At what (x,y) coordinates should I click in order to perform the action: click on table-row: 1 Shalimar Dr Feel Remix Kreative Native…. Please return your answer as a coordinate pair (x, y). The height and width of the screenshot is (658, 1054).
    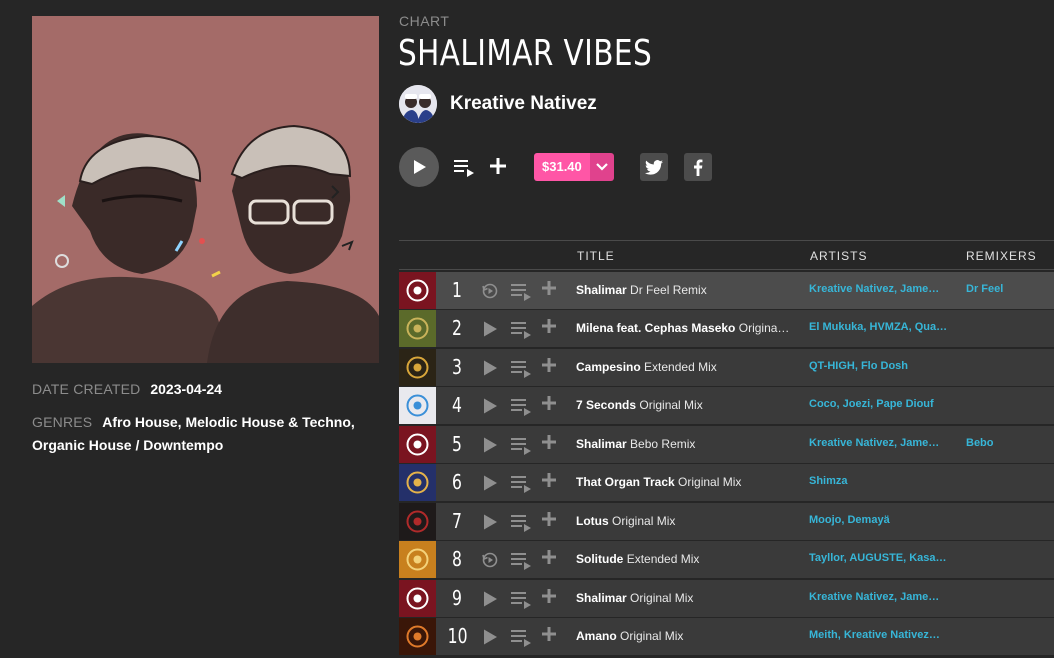
    Looking at the image, I should click on (726, 290).